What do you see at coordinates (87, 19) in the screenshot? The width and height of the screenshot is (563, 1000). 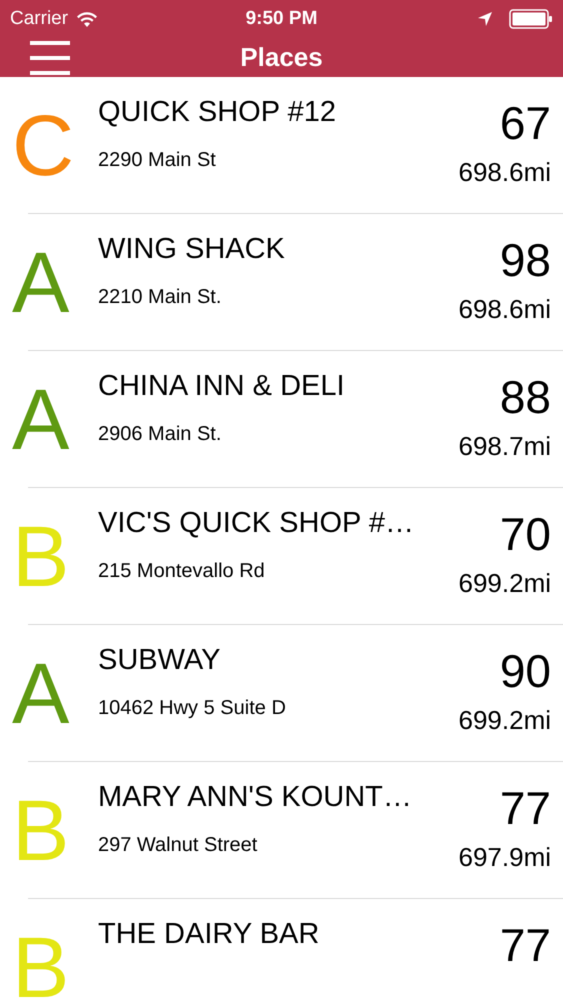 I see `wifi-icon` at bounding box center [87, 19].